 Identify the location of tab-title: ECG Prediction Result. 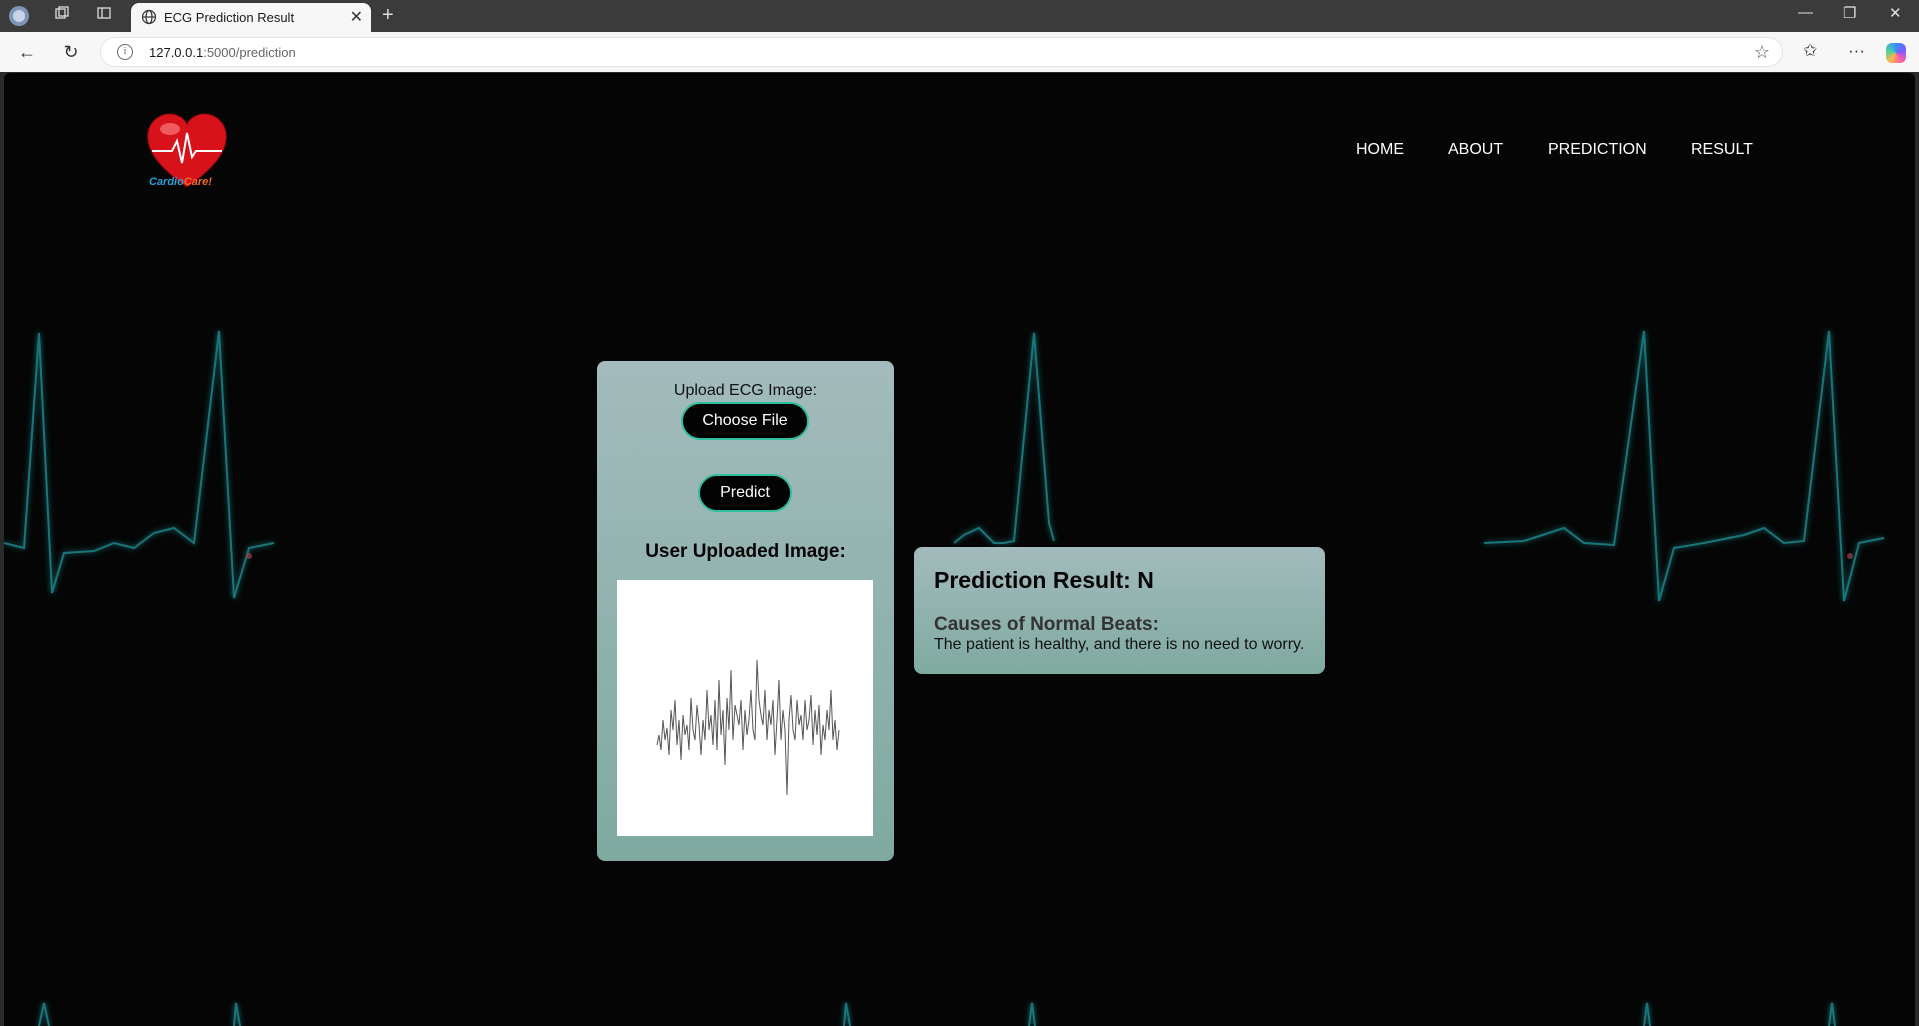
(229, 17).